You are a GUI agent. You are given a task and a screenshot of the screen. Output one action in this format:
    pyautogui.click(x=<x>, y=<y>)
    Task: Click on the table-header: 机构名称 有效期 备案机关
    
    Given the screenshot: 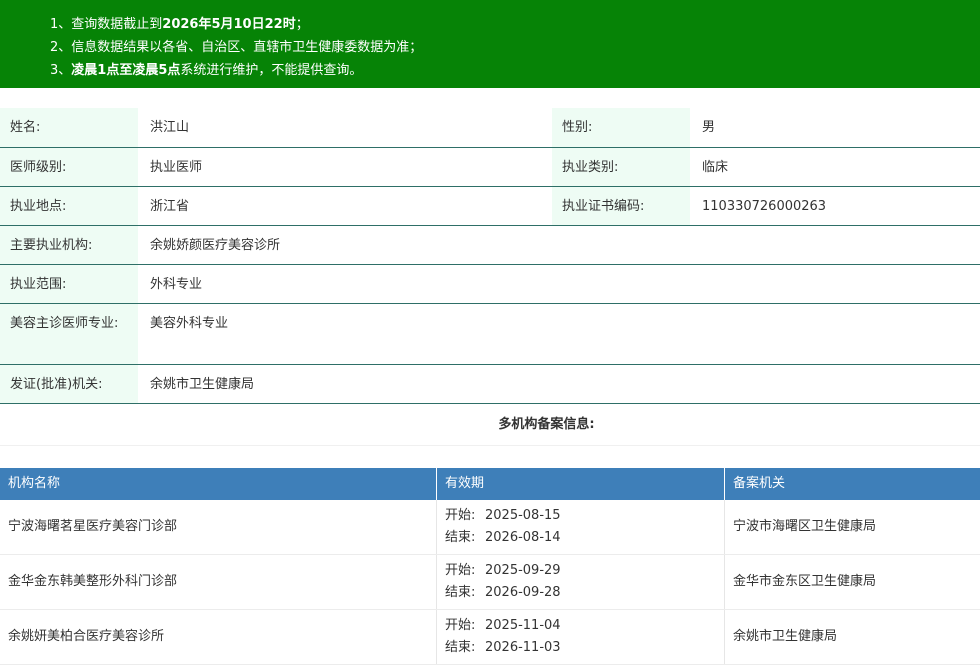 What is the action you would take?
    pyautogui.click(x=490, y=484)
    